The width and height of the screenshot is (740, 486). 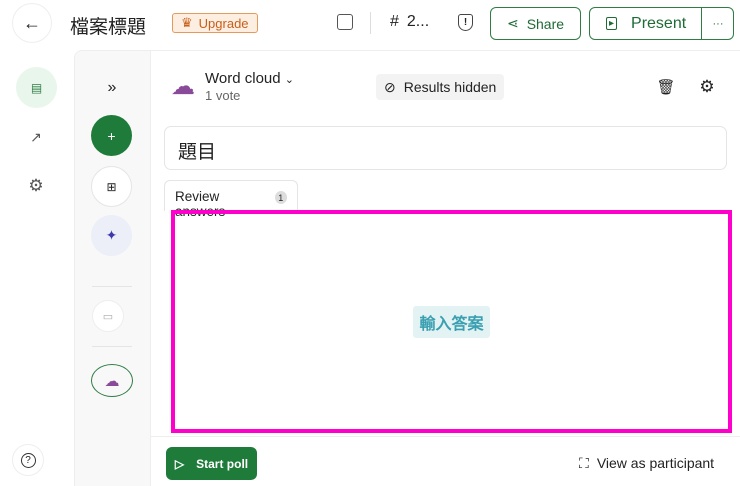 I want to click on help-button: ?, so click(x=28, y=460).